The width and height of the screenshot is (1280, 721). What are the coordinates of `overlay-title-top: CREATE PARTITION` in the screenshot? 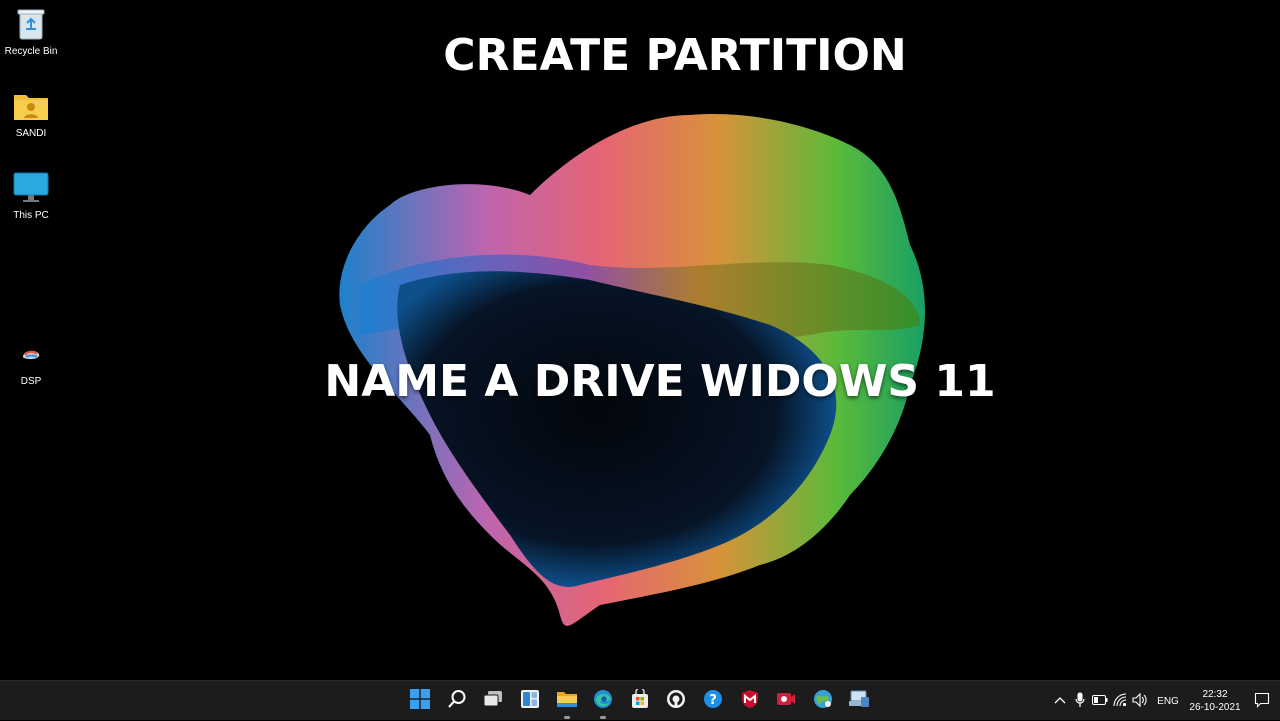 It's located at (675, 55).